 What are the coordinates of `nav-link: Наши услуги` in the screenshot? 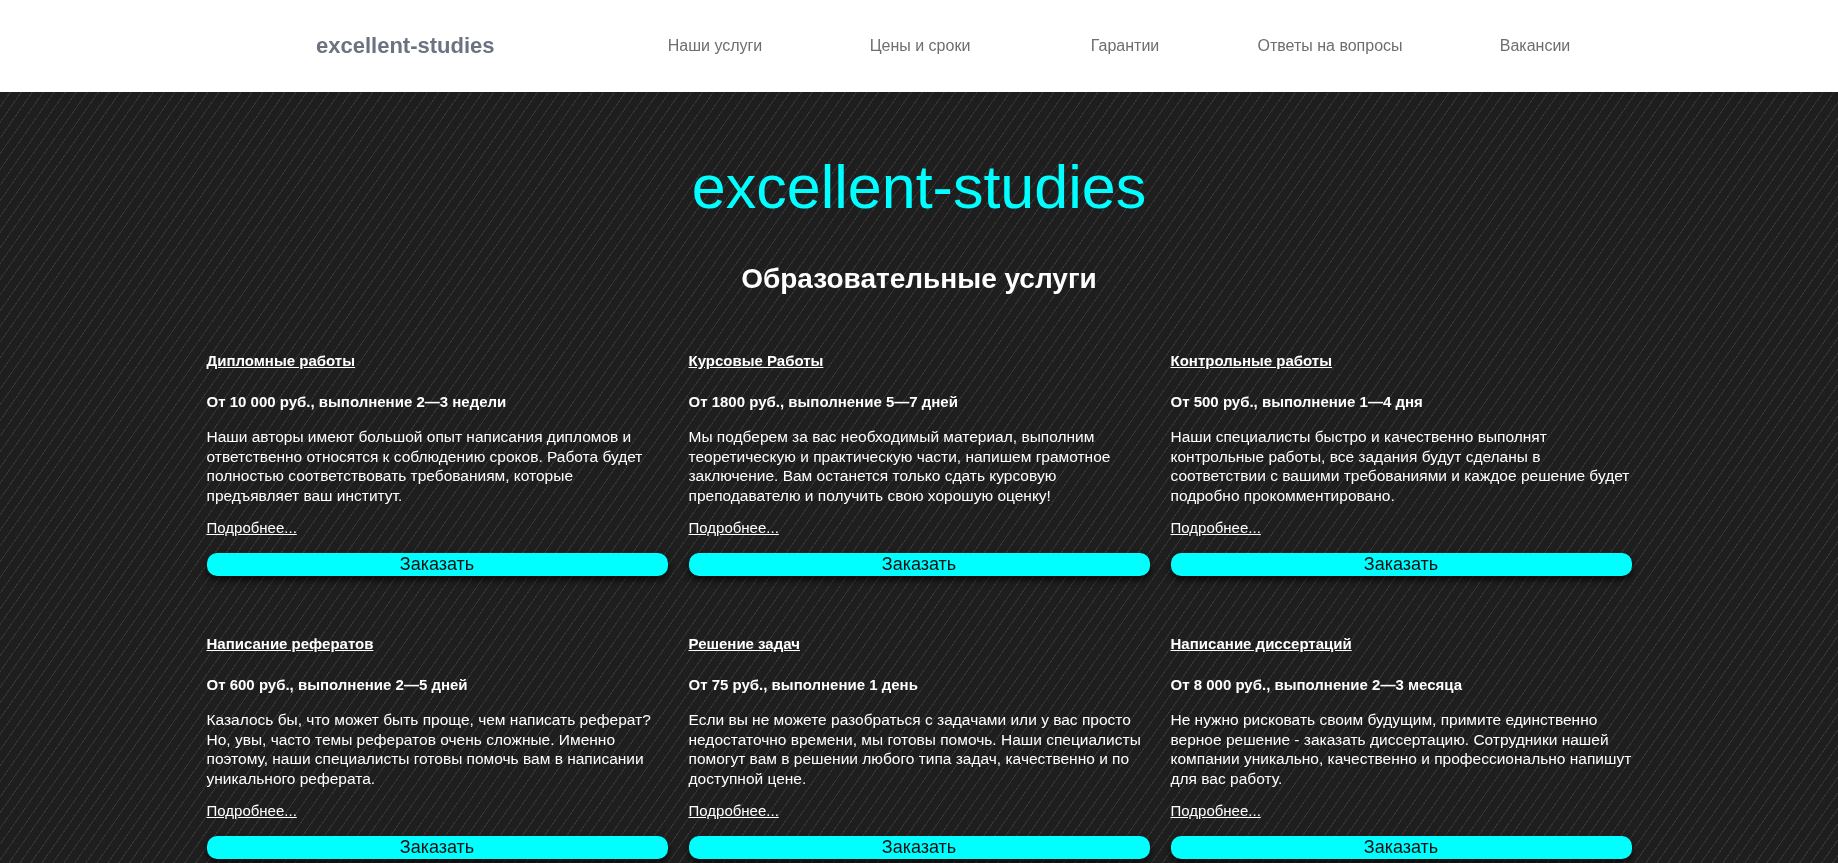 It's located at (715, 46).